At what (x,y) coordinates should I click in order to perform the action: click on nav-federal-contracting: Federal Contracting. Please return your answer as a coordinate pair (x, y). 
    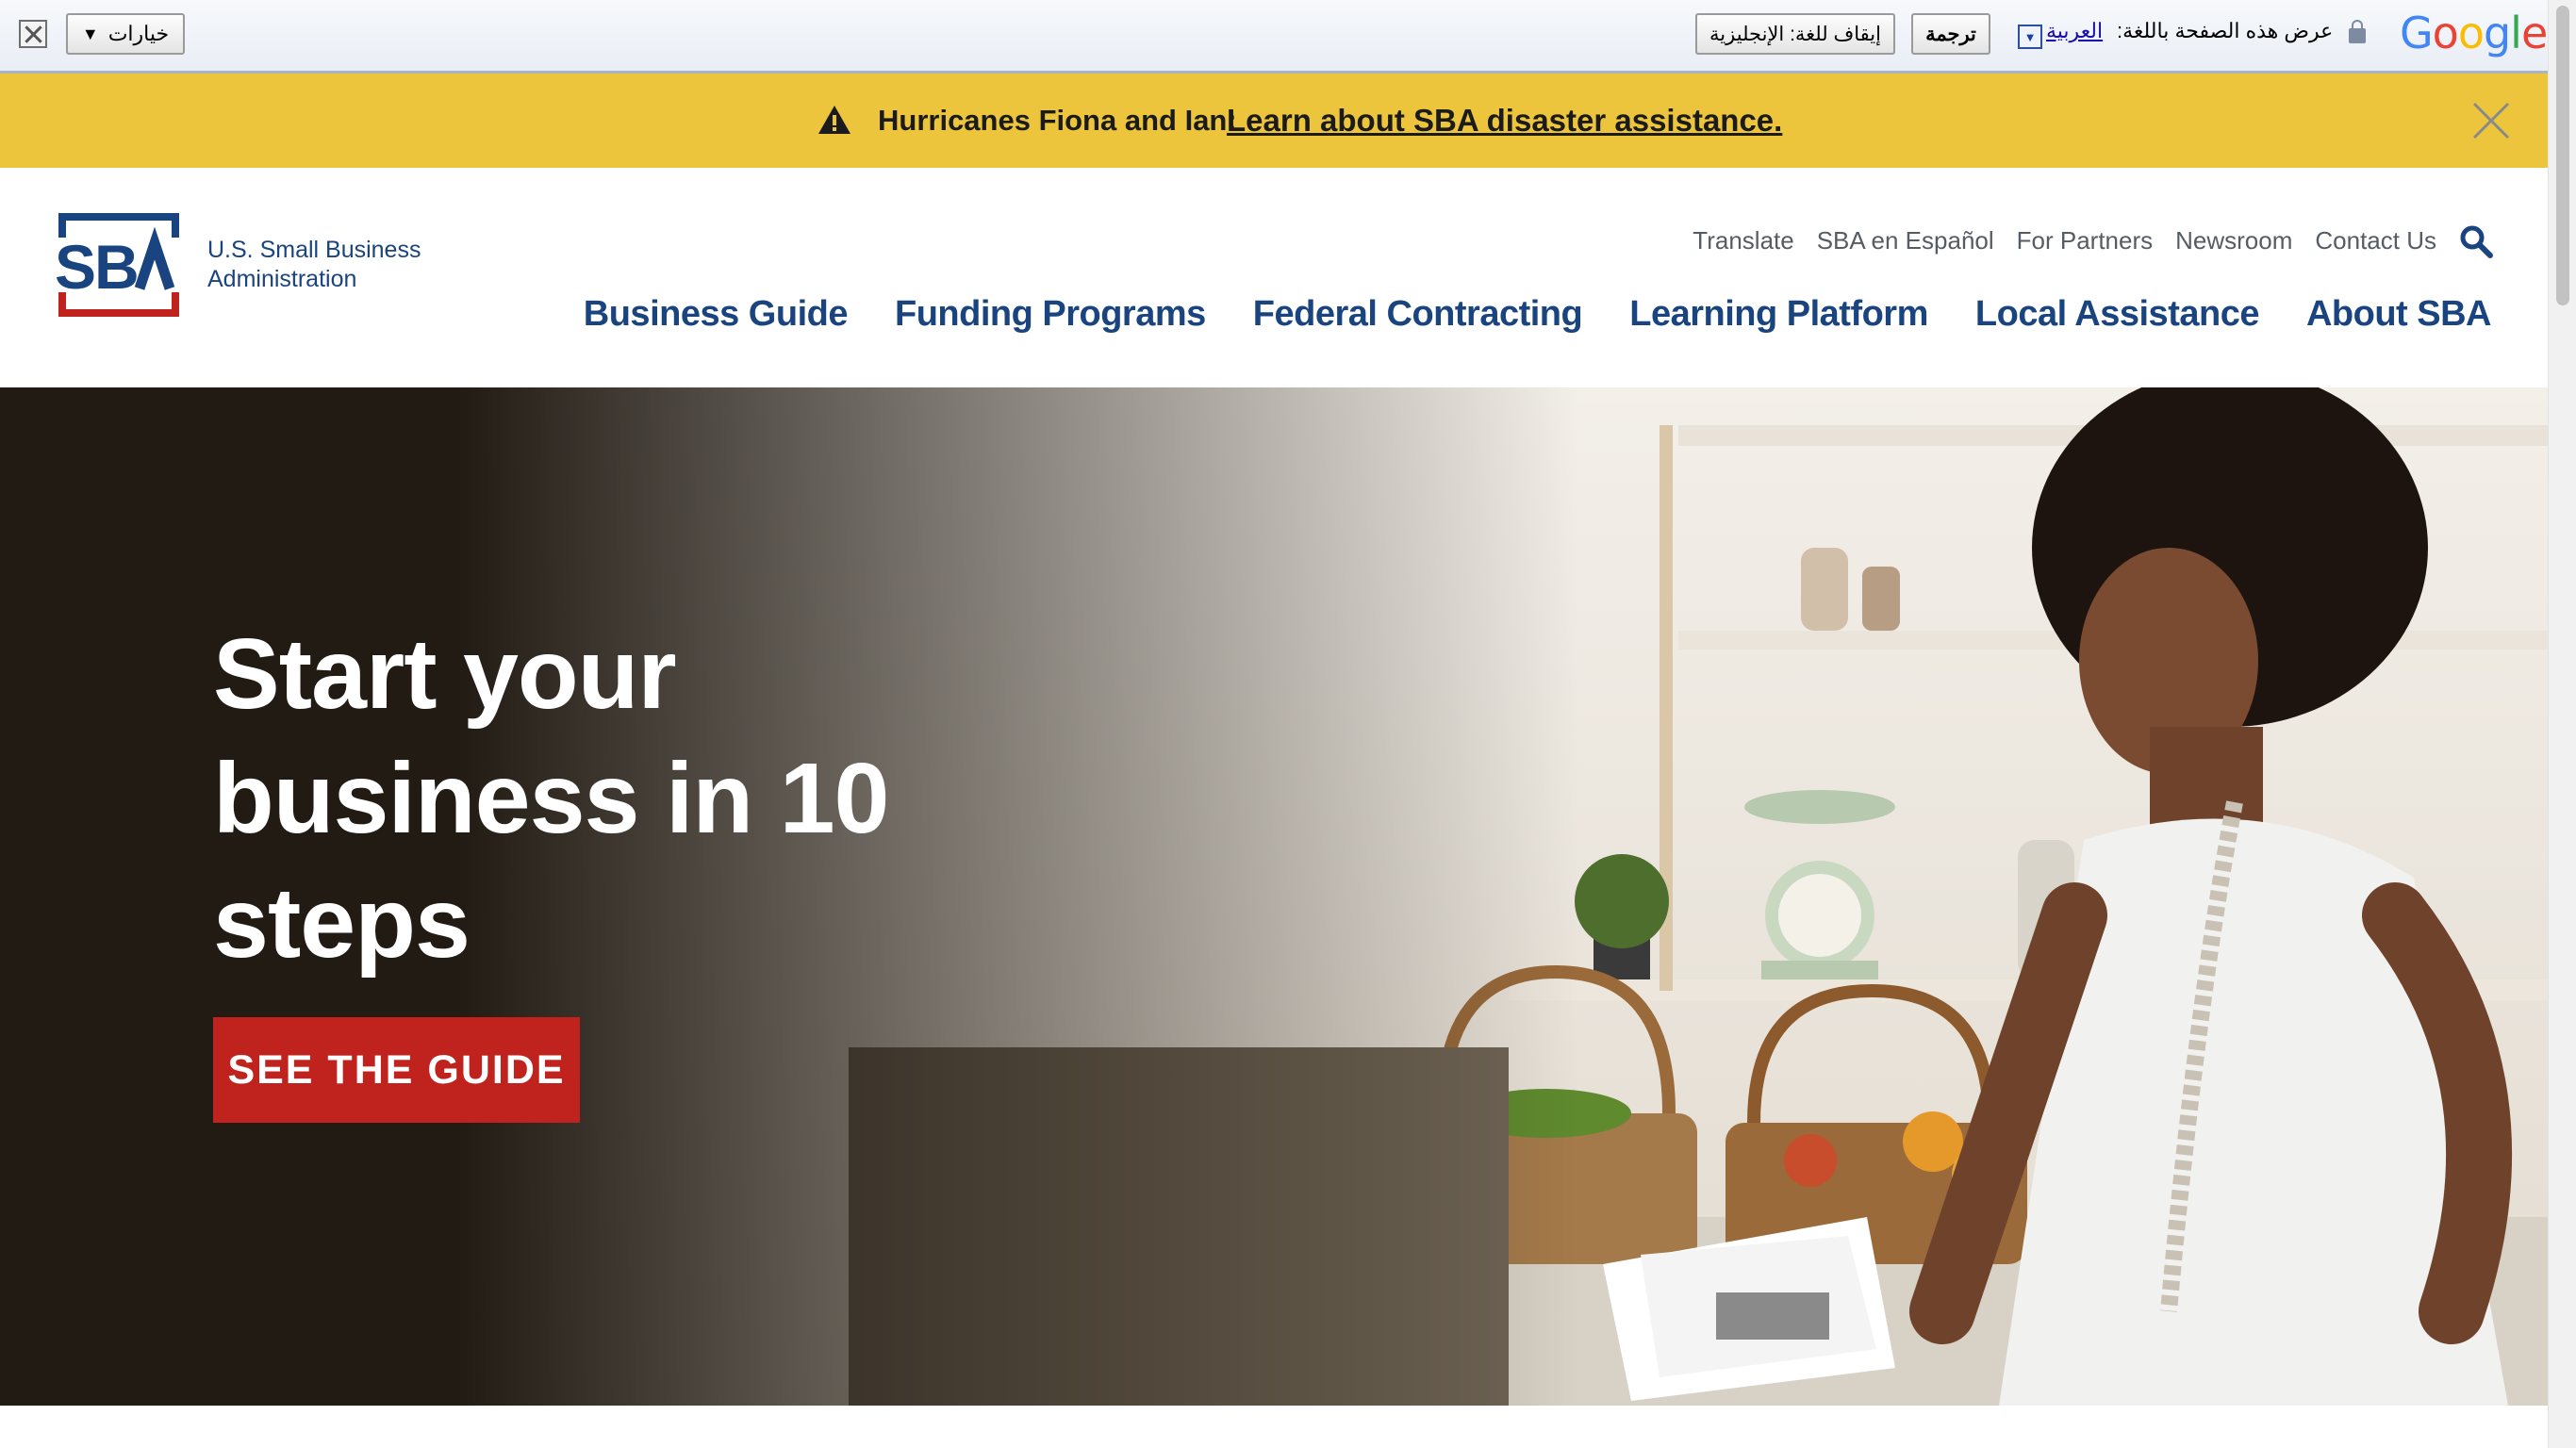
    Looking at the image, I should click on (1418, 314).